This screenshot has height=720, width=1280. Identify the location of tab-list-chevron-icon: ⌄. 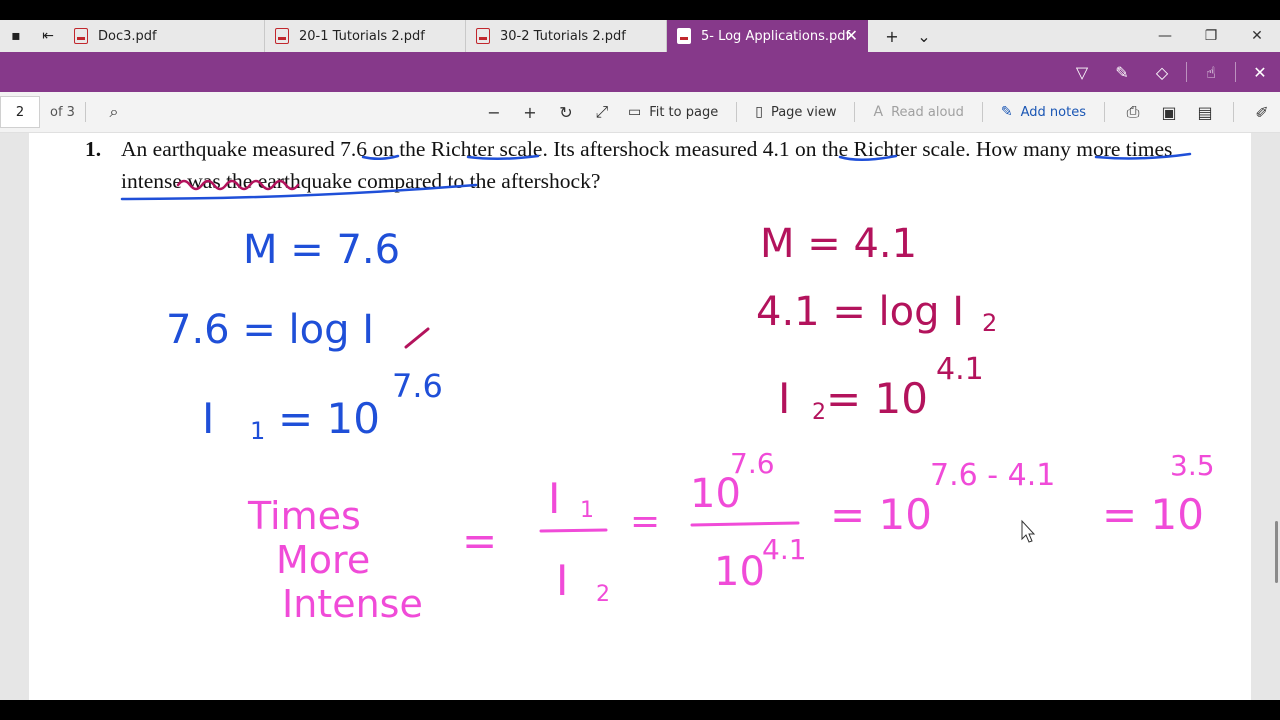
(924, 36).